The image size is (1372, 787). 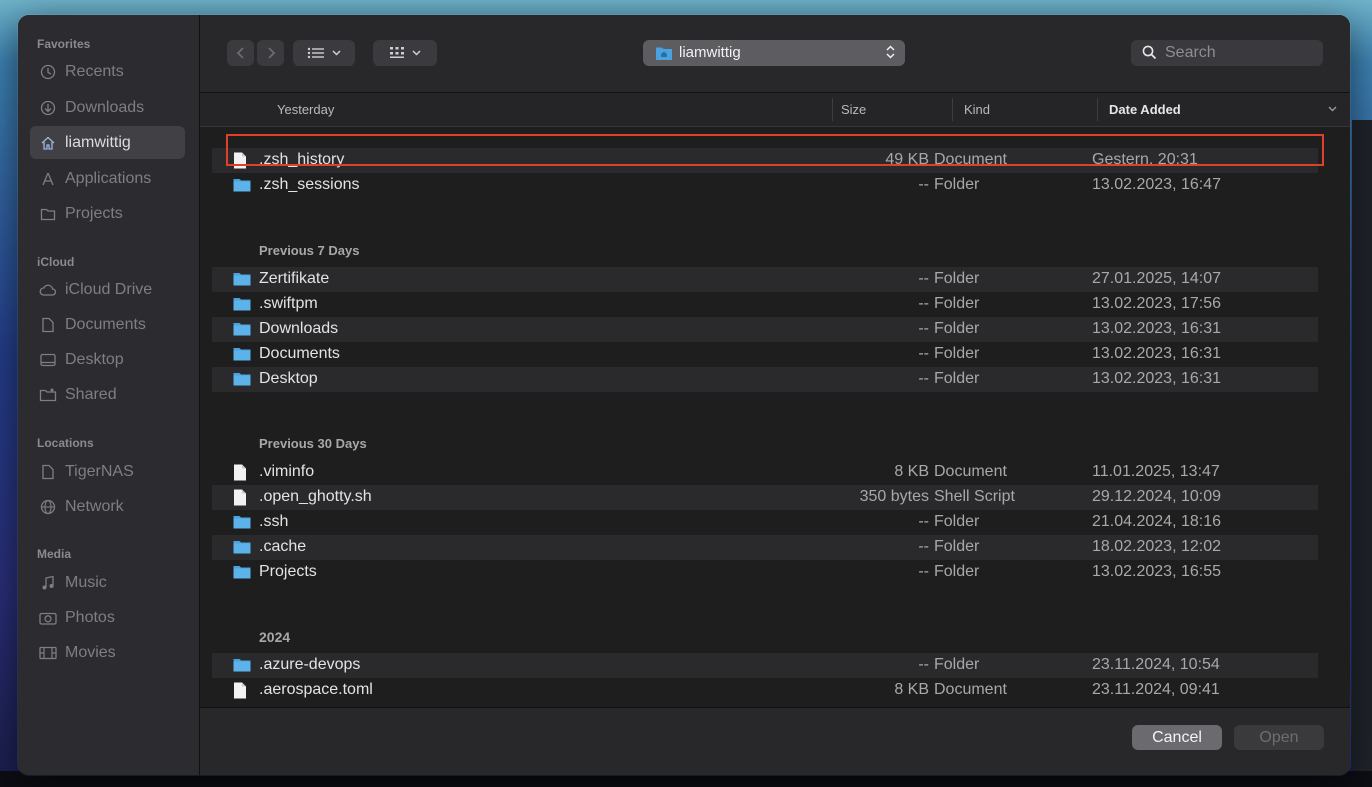 What do you see at coordinates (774, 53) in the screenshot?
I see `location-popup: liamwittig` at bounding box center [774, 53].